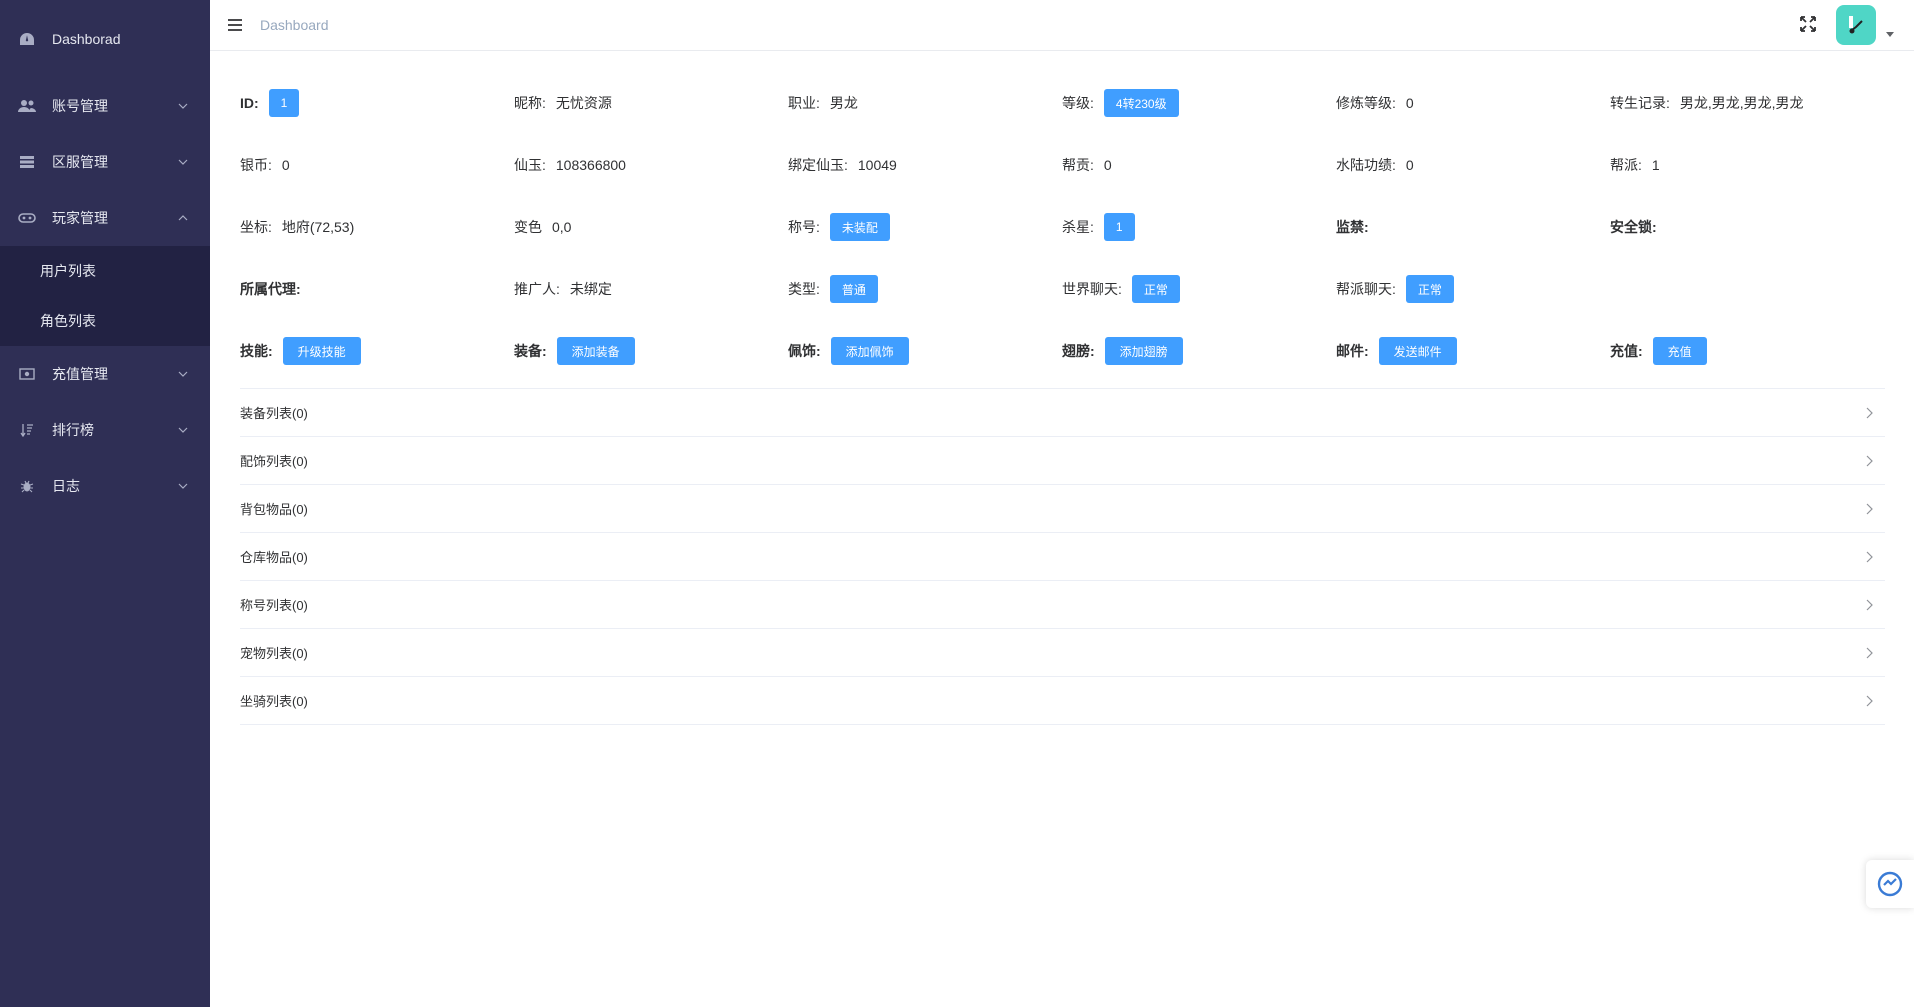 The image size is (1914, 1007). Describe the element at coordinates (869, 351) in the screenshot. I see `add-accessory-button: 添加佩饰` at that location.